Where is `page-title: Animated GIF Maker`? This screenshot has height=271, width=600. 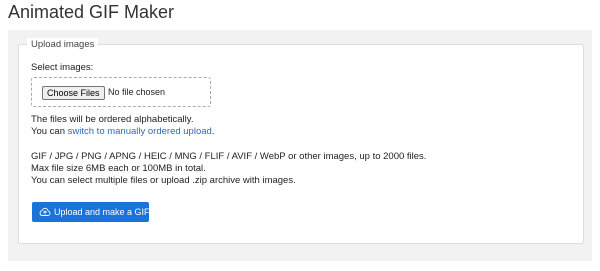 page-title: Animated GIF Maker is located at coordinates (91, 12).